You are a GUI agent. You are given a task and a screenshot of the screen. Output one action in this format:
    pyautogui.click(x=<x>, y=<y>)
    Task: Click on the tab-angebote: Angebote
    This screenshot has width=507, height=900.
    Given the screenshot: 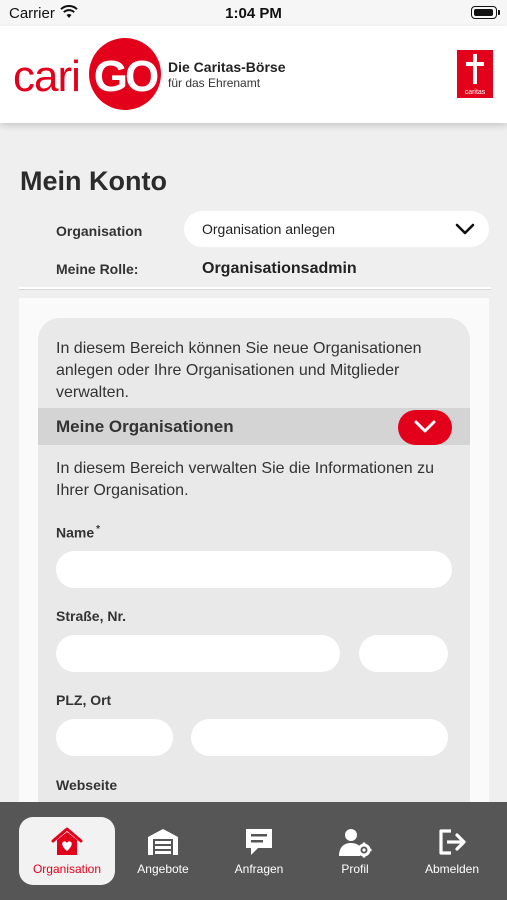 What is the action you would take?
    pyautogui.click(x=163, y=851)
    